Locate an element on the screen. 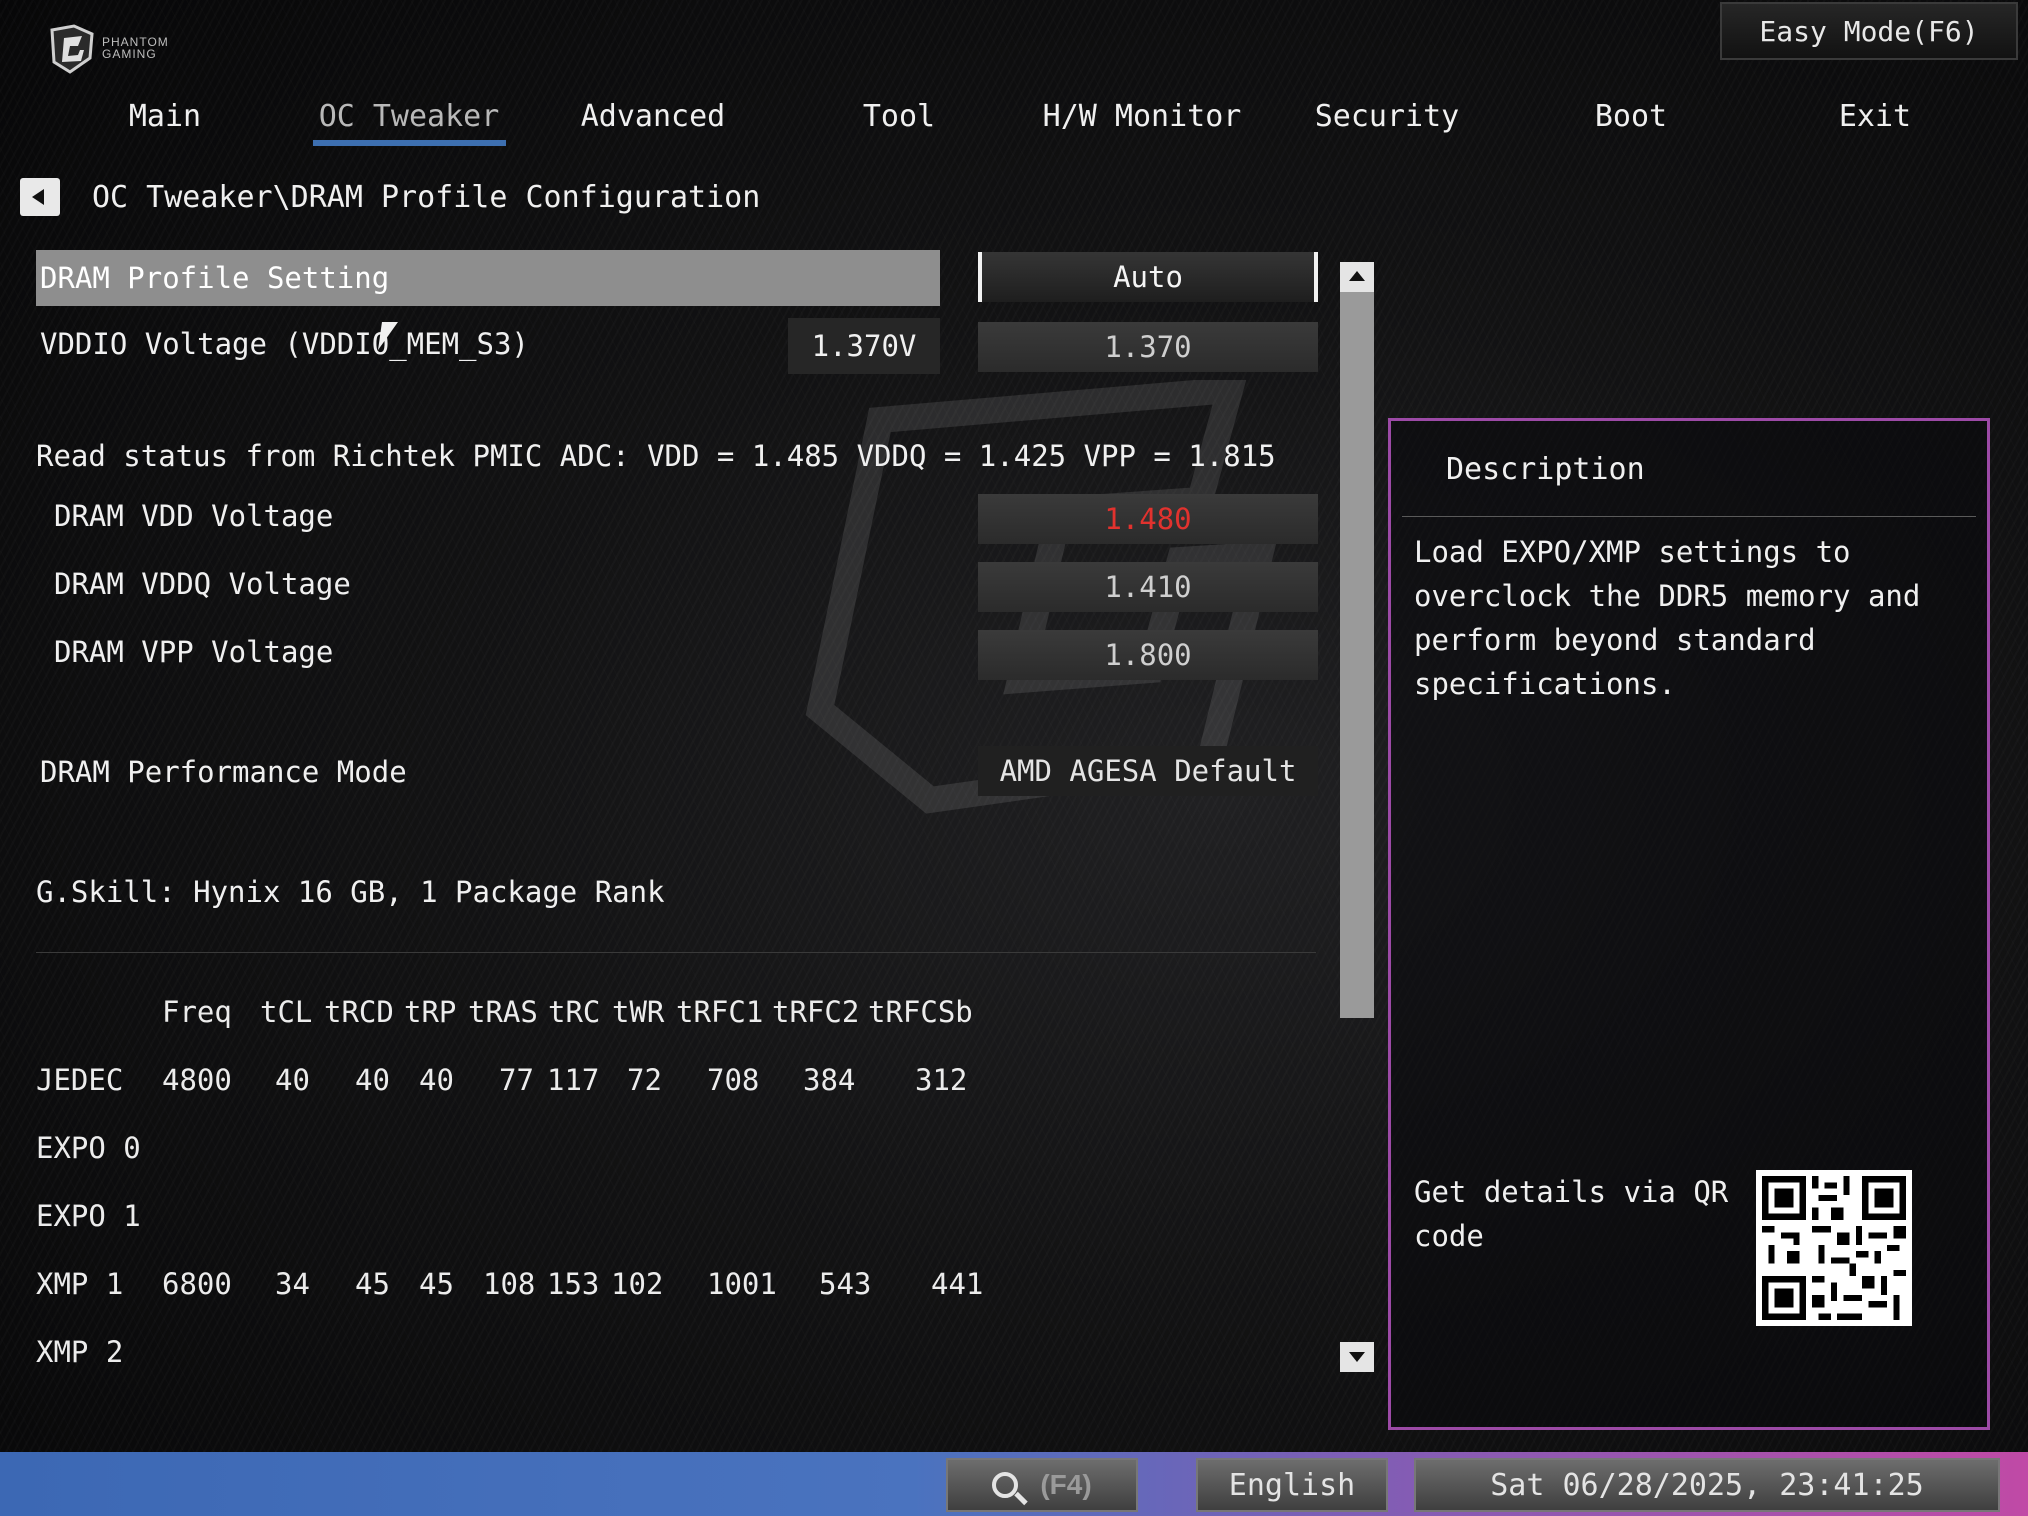 Image resolution: width=2028 pixels, height=1516 pixels. qr-code is located at coordinates (1834, 1248).